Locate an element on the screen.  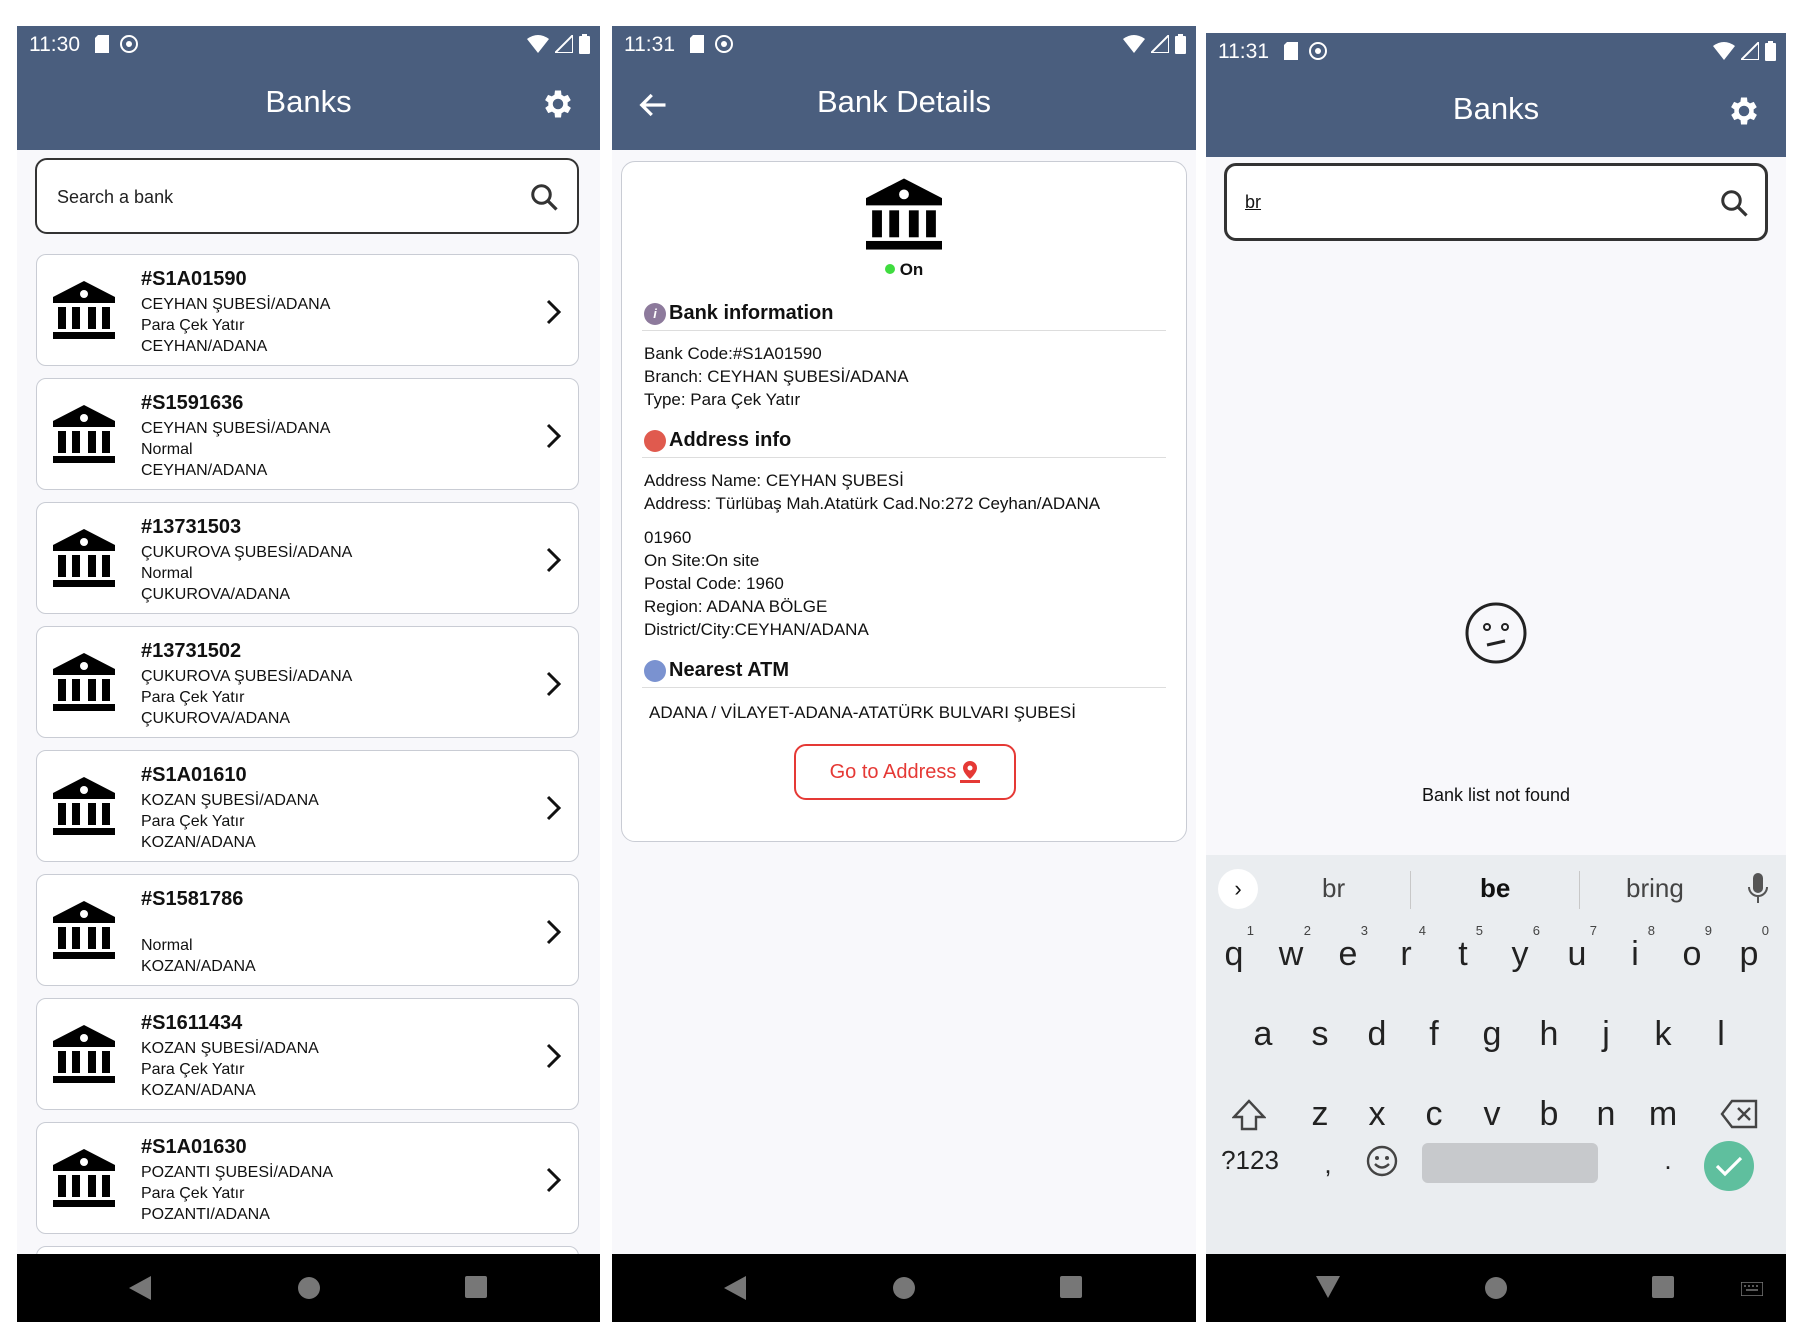
enter-button is located at coordinates (1729, 1166).